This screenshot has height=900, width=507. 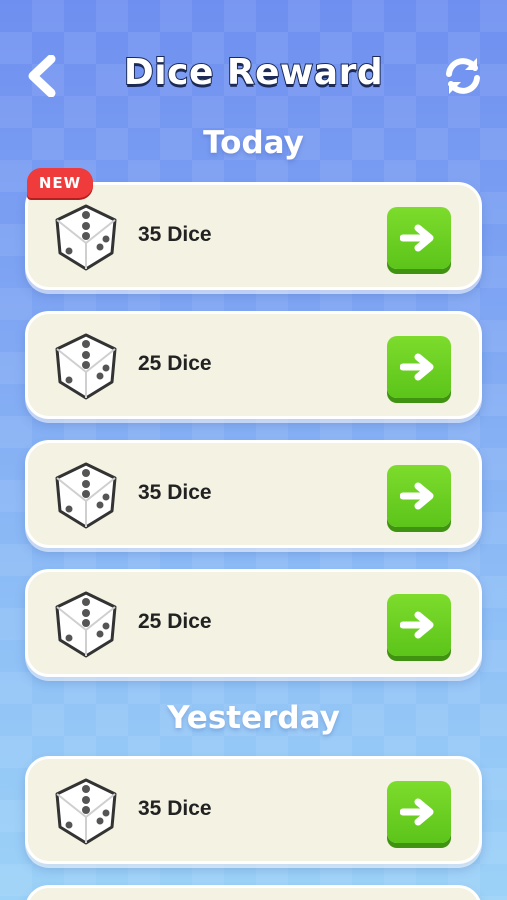 I want to click on page-title: Dice Reward, so click(x=253, y=72).